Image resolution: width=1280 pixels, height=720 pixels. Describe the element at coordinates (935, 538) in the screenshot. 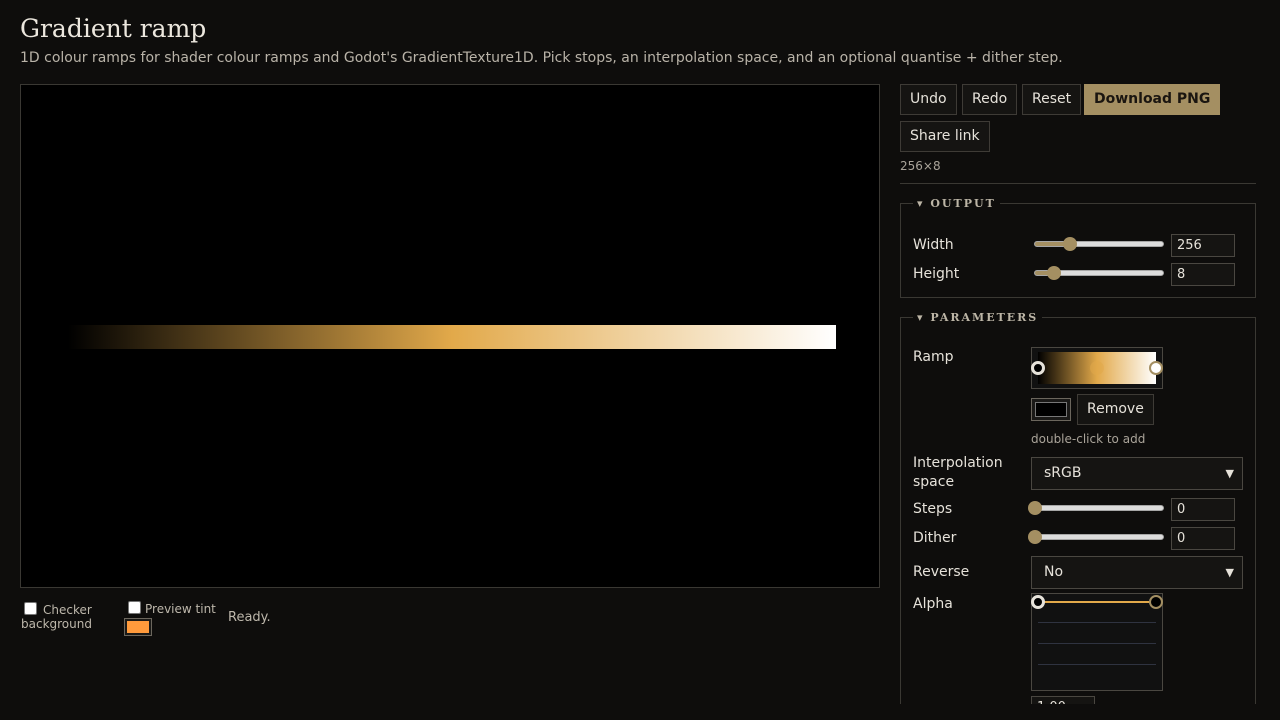

I see `dither-label: Dither` at that location.